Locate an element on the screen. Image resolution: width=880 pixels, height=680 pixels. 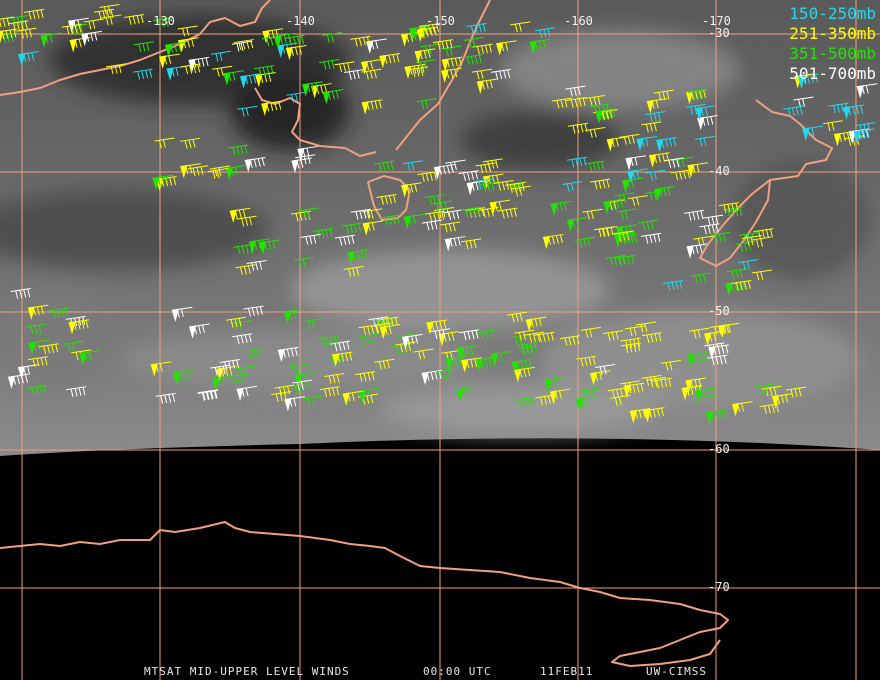
pressure-level-legend: 150-250mb 251-350mb 351-500mb 501-700mb is located at coordinates (832, 44).